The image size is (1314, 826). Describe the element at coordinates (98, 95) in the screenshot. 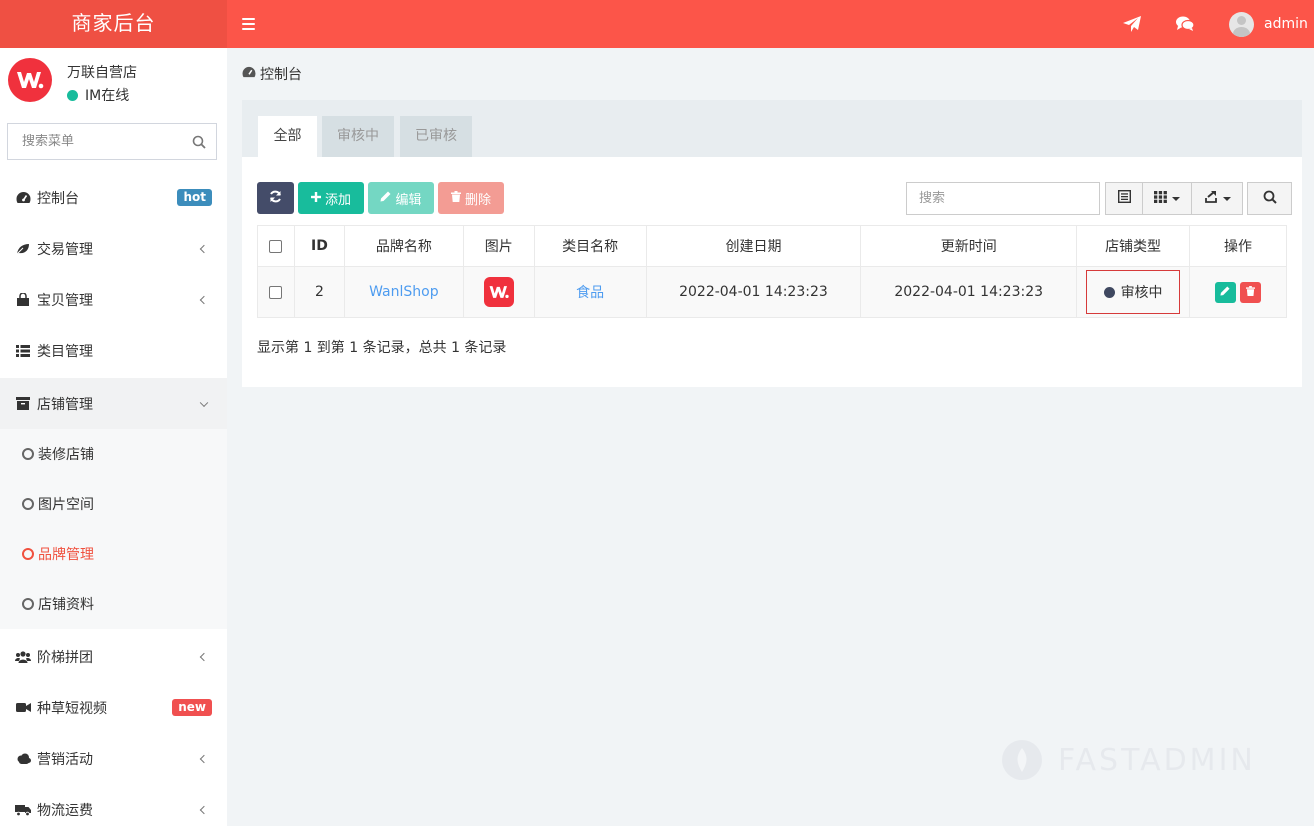

I see `im-status: IM在线` at that location.